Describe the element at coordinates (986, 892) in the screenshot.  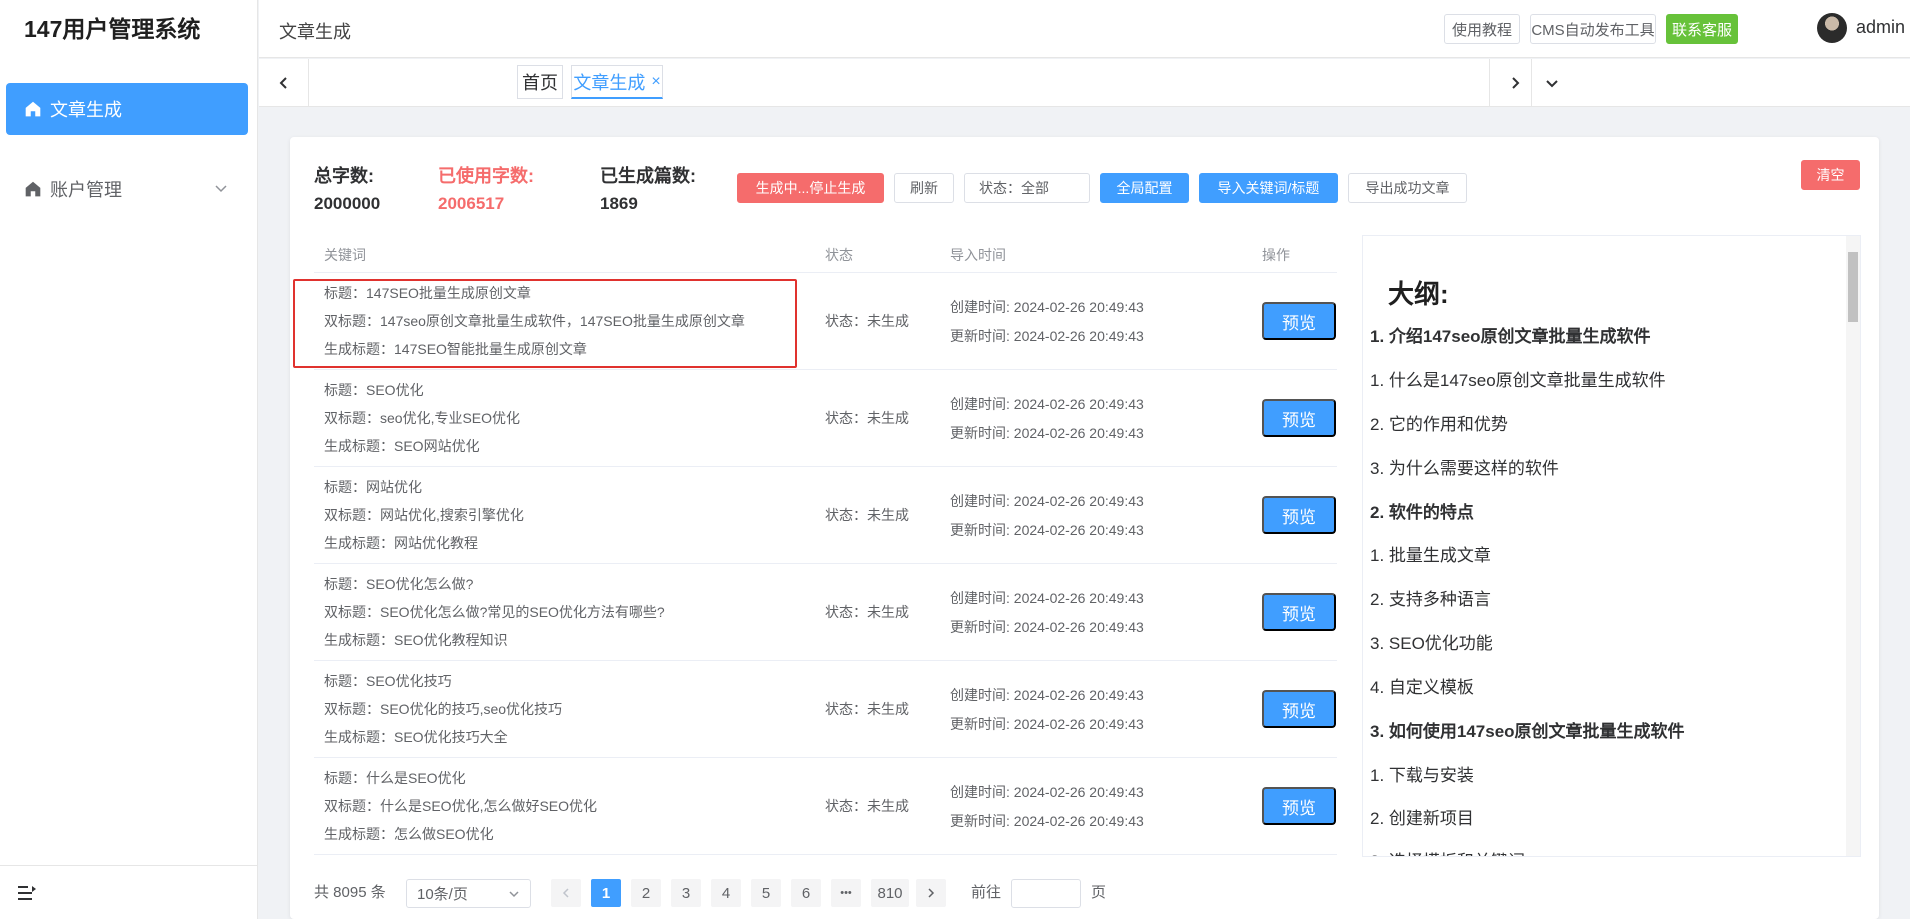
I see `goto-label: 前往` at that location.